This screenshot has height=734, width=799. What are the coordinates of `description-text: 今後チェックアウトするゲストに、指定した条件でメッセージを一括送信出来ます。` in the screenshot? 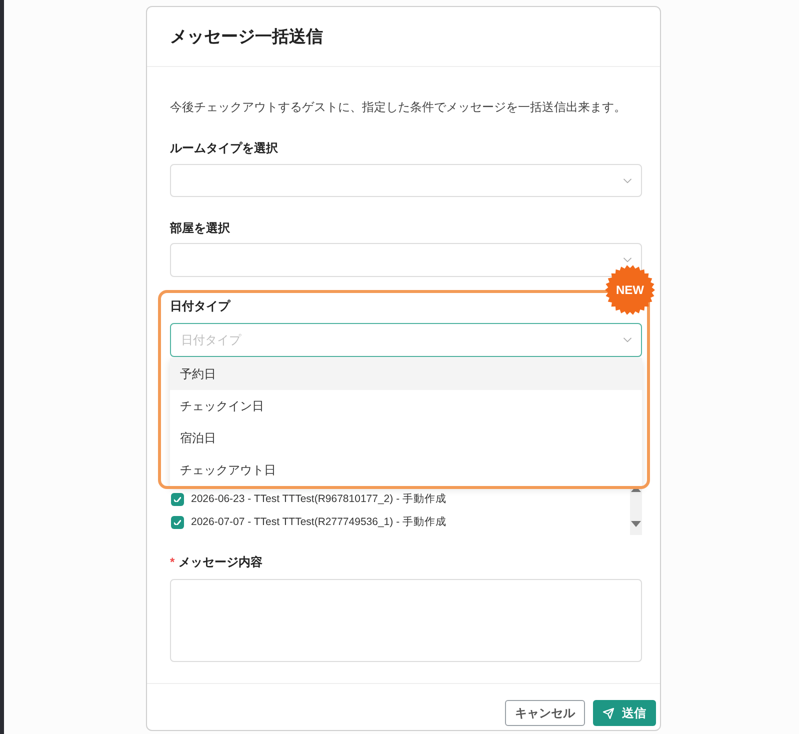 It's located at (398, 107).